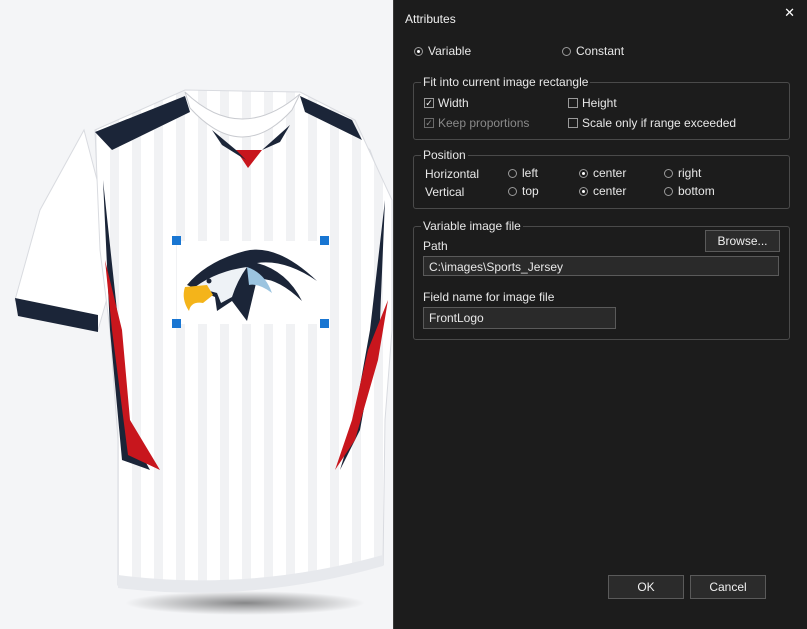  Describe the element at coordinates (176, 240) in the screenshot. I see `resize-handle-top-left` at that location.